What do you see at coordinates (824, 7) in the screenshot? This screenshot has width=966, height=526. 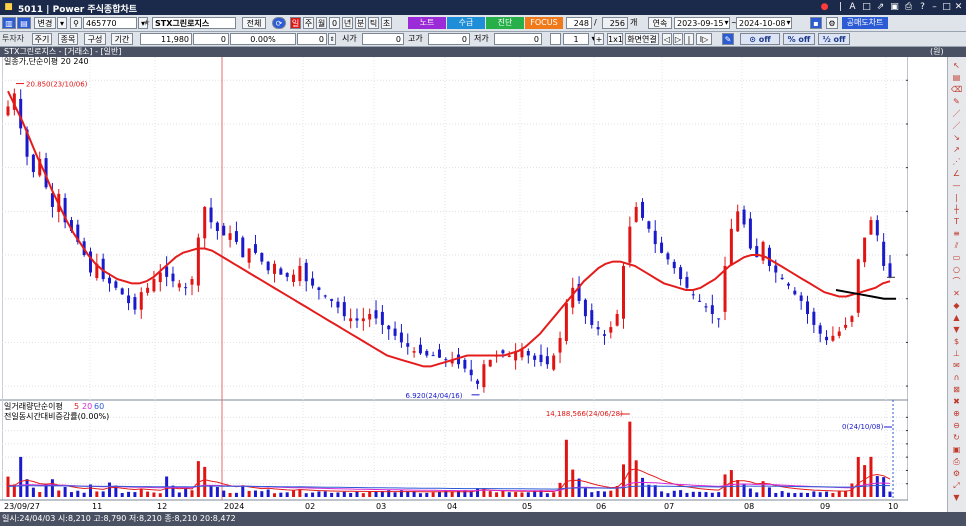 I see `alert-icon: ●` at bounding box center [824, 7].